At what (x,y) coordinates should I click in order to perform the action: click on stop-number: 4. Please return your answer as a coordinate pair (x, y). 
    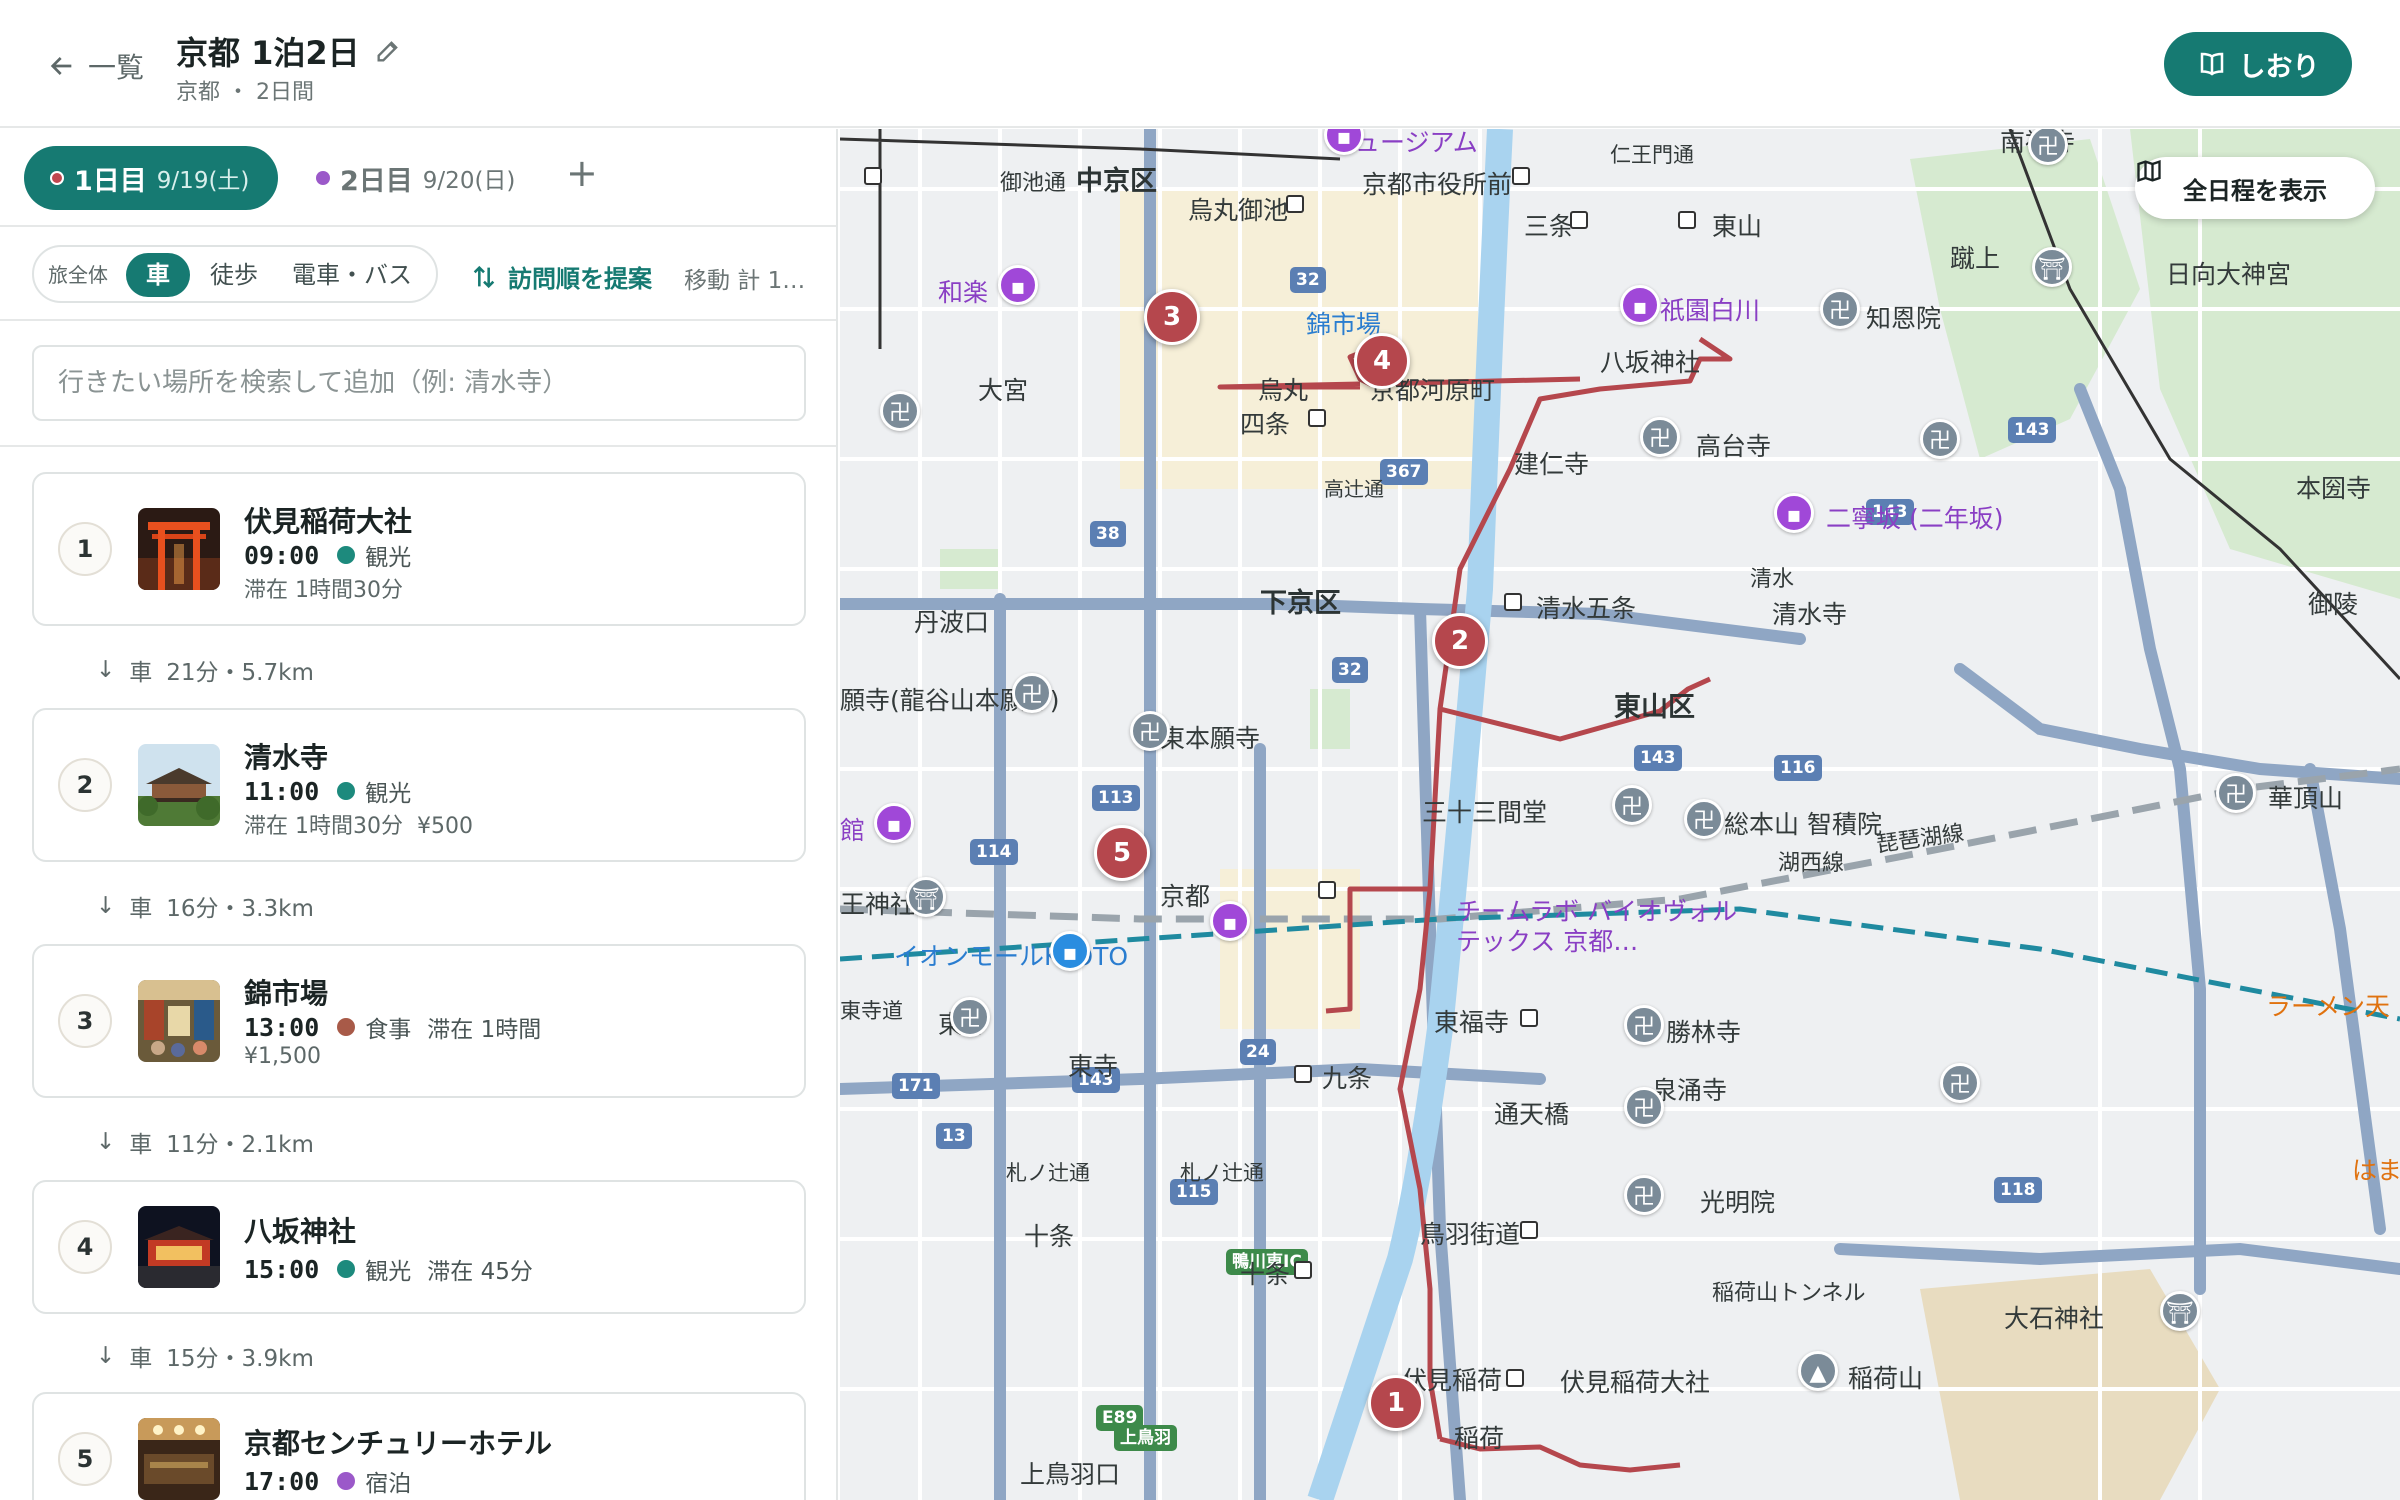
    Looking at the image, I should click on (85, 1247).